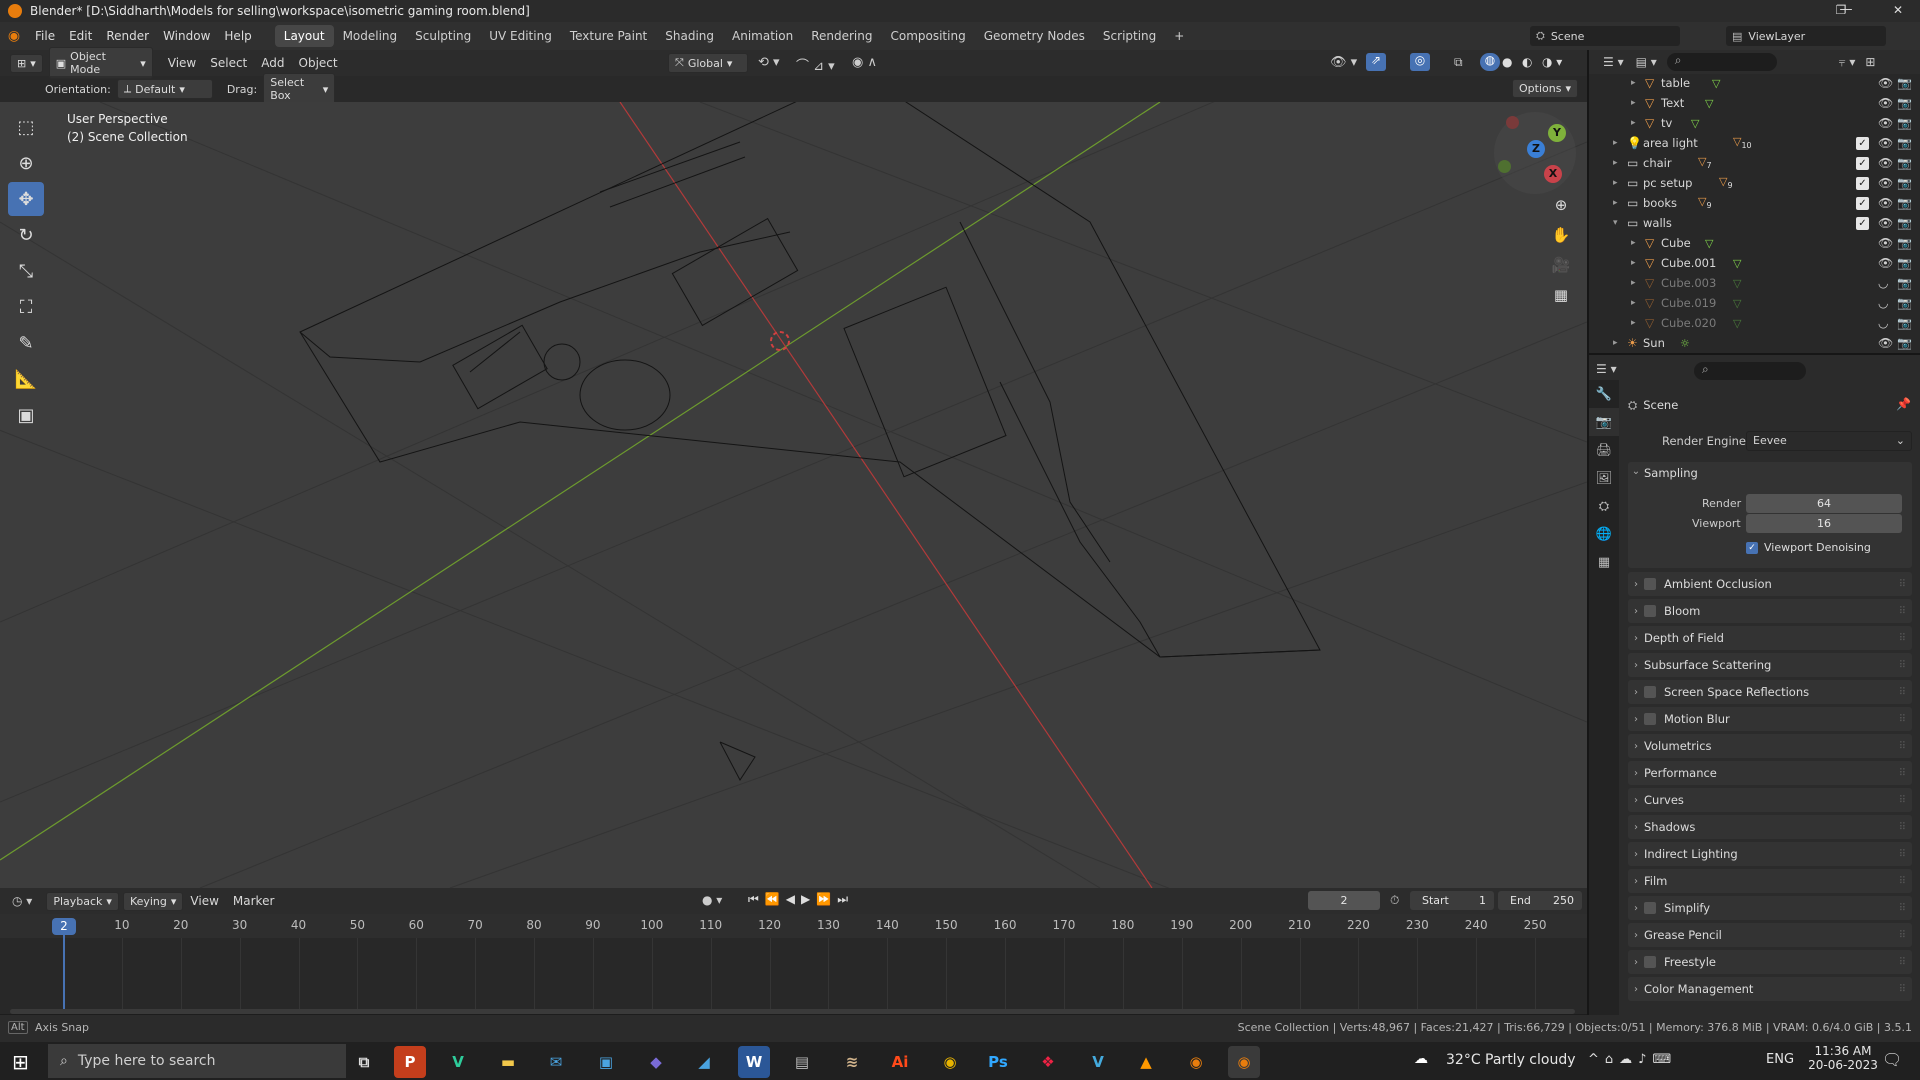 This screenshot has width=1920, height=1080. Describe the element at coordinates (1561, 265) in the screenshot. I see `camera-view-icon: 🎥` at that location.